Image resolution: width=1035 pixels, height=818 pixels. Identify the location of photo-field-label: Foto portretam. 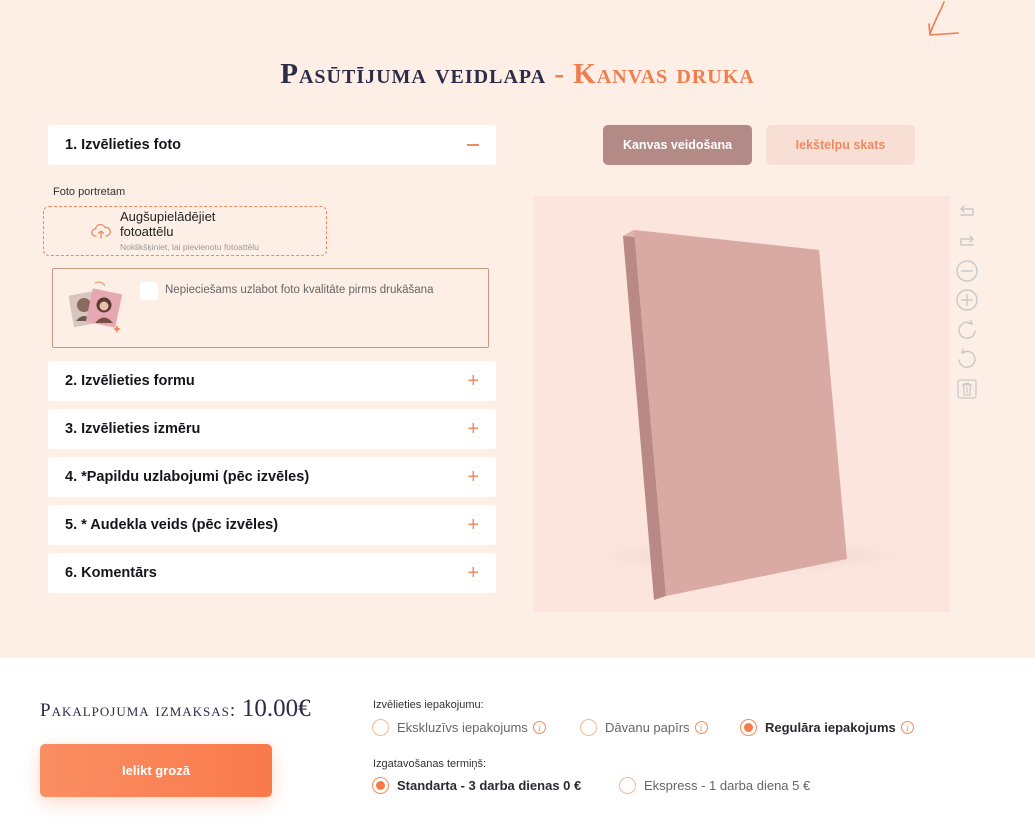
(89, 192).